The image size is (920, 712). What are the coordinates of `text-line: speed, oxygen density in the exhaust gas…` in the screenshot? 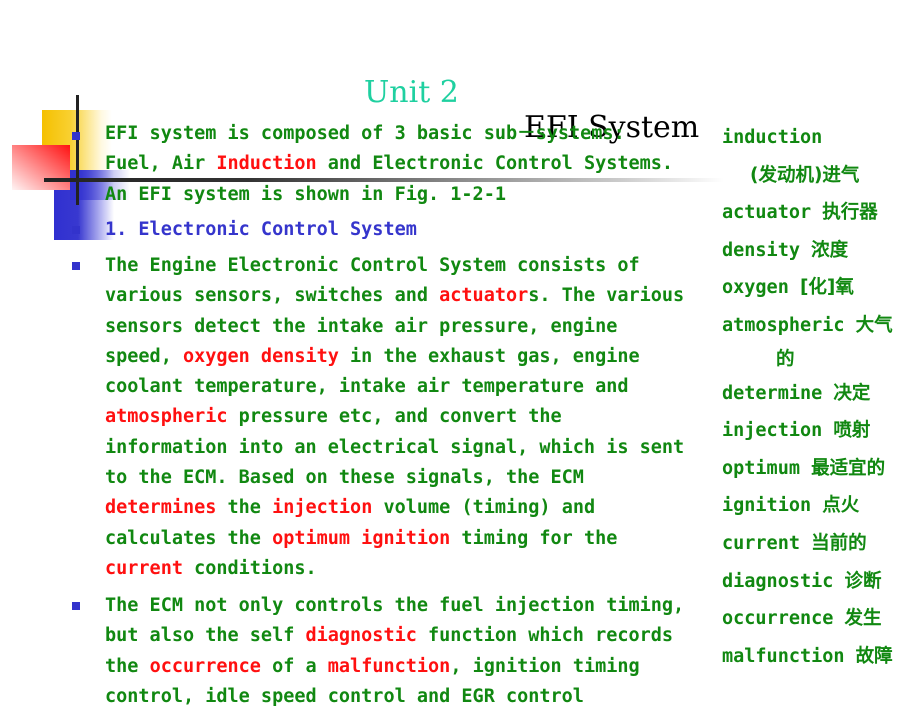 It's located at (394, 357).